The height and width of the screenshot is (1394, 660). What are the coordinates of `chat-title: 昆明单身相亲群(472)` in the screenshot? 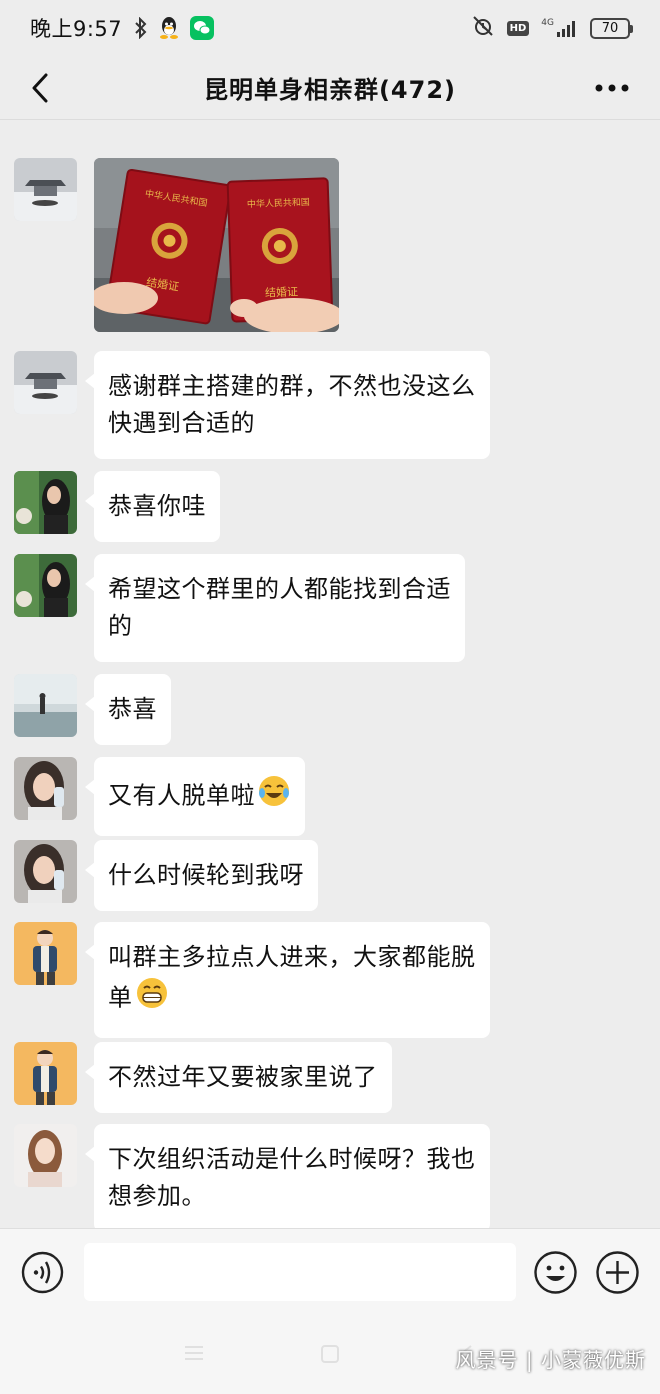 It's located at (330, 90).